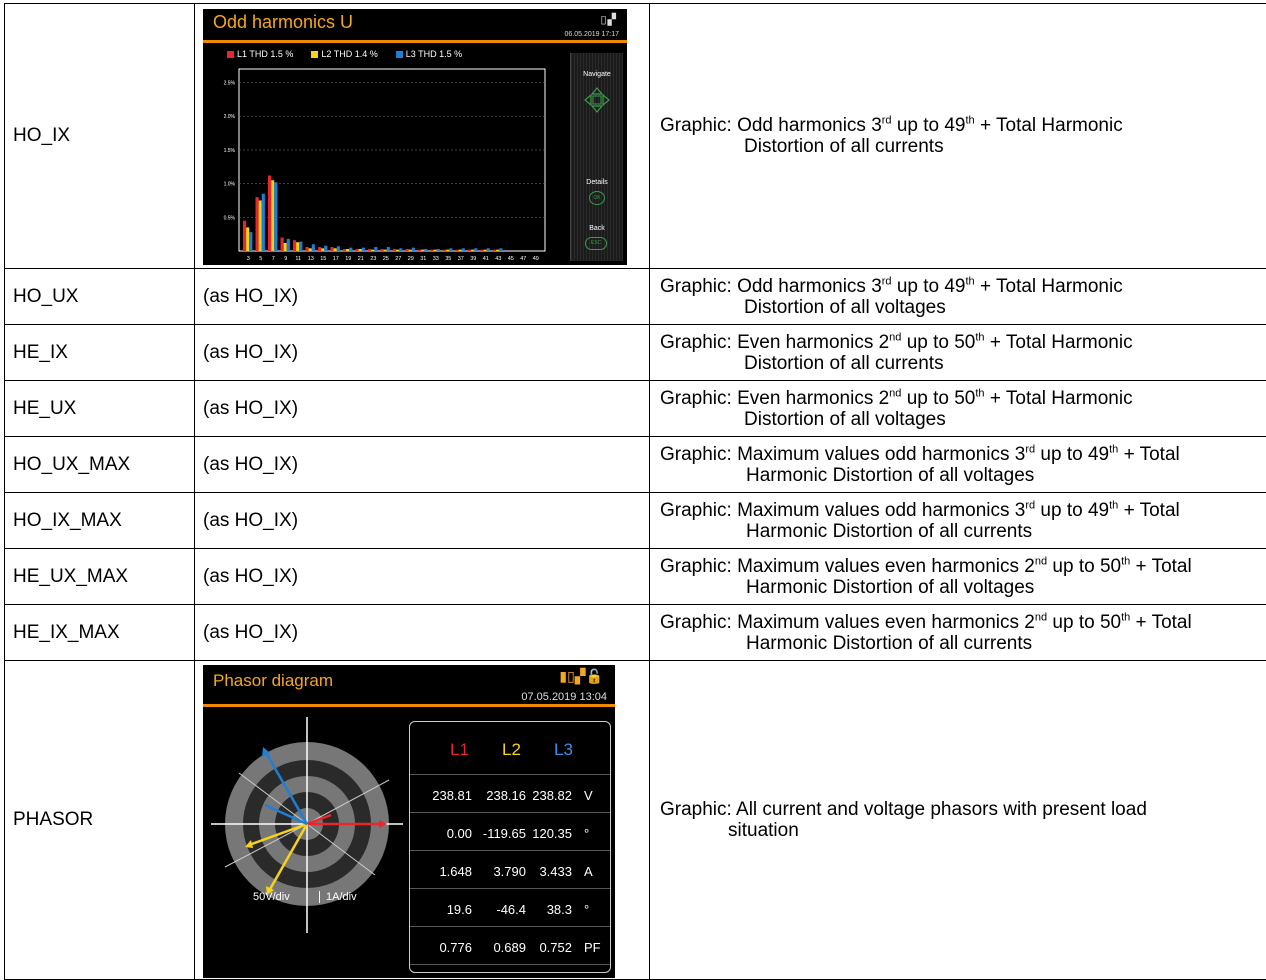 This screenshot has height=980, width=1266. I want to click on x-tick-label: 47, so click(523, 259).